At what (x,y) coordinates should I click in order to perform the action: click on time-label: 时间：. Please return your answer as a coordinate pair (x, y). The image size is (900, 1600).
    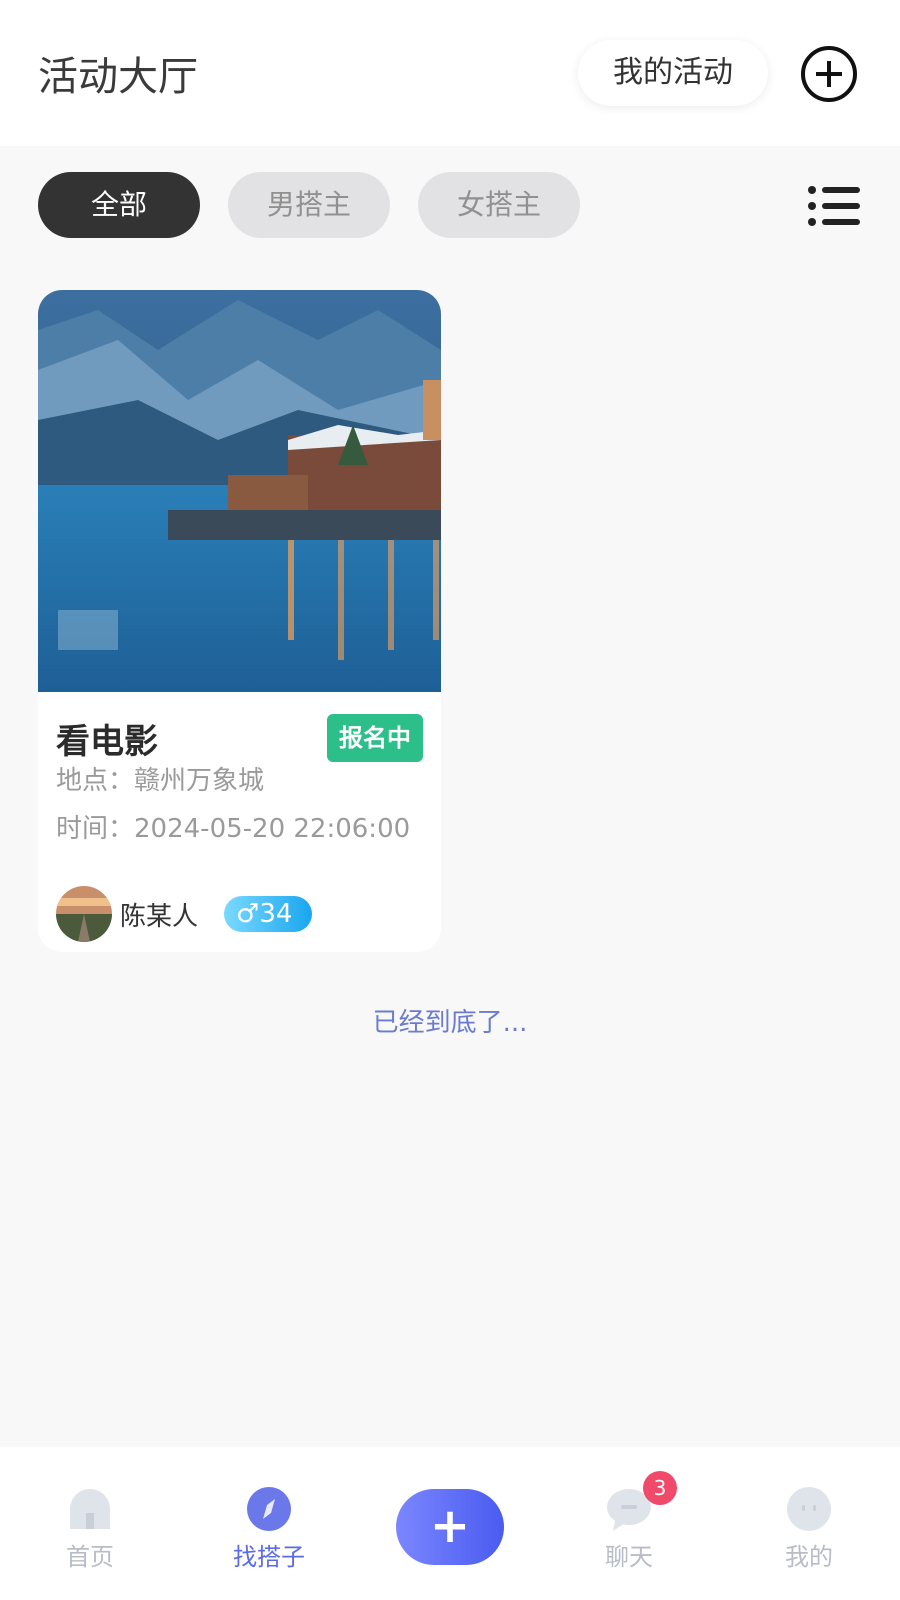
    Looking at the image, I should click on (95, 829).